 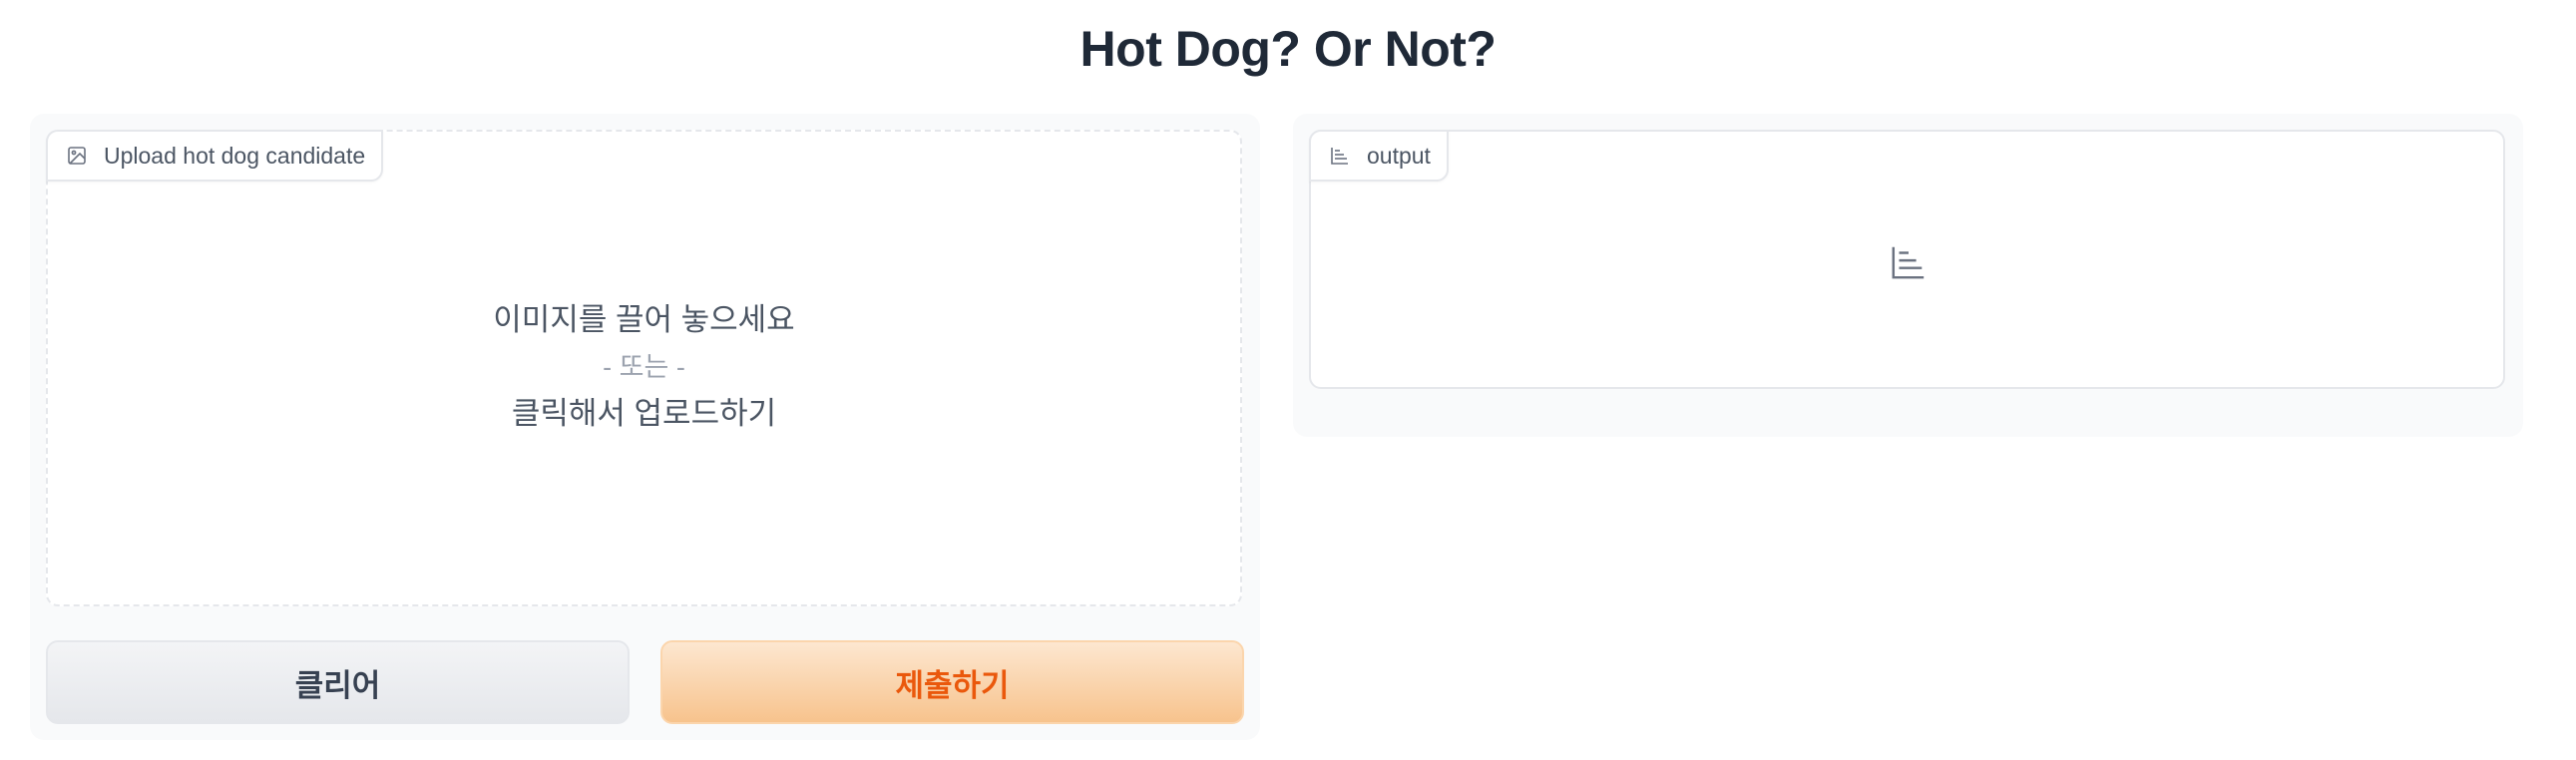 I want to click on or-text: - 또는 -, so click(x=644, y=367).